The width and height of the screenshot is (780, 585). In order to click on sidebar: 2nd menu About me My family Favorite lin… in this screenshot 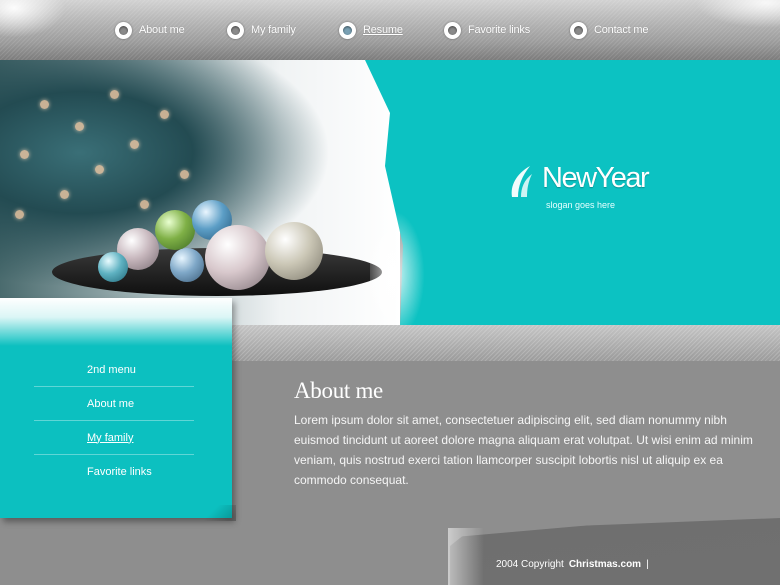, I will do `click(116, 408)`.